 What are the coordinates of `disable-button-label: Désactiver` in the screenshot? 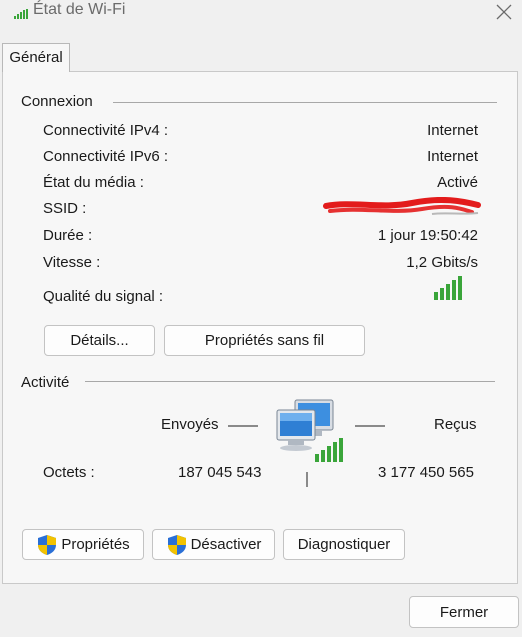 It's located at (226, 544).